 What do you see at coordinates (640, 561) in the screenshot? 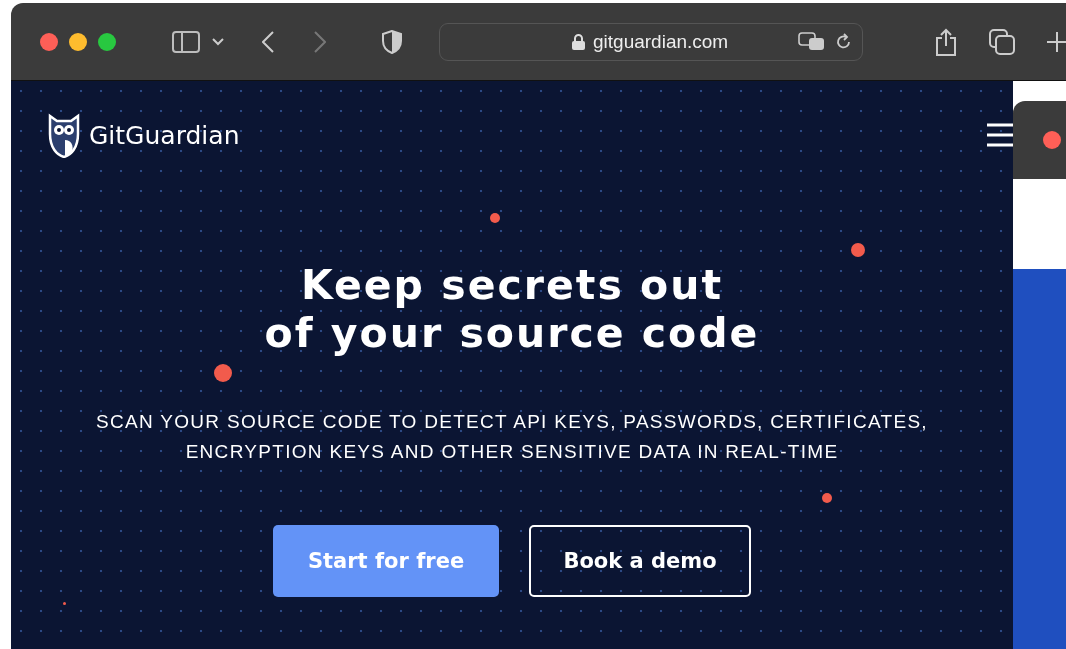
I see `book-demo-button: Book a demo` at bounding box center [640, 561].